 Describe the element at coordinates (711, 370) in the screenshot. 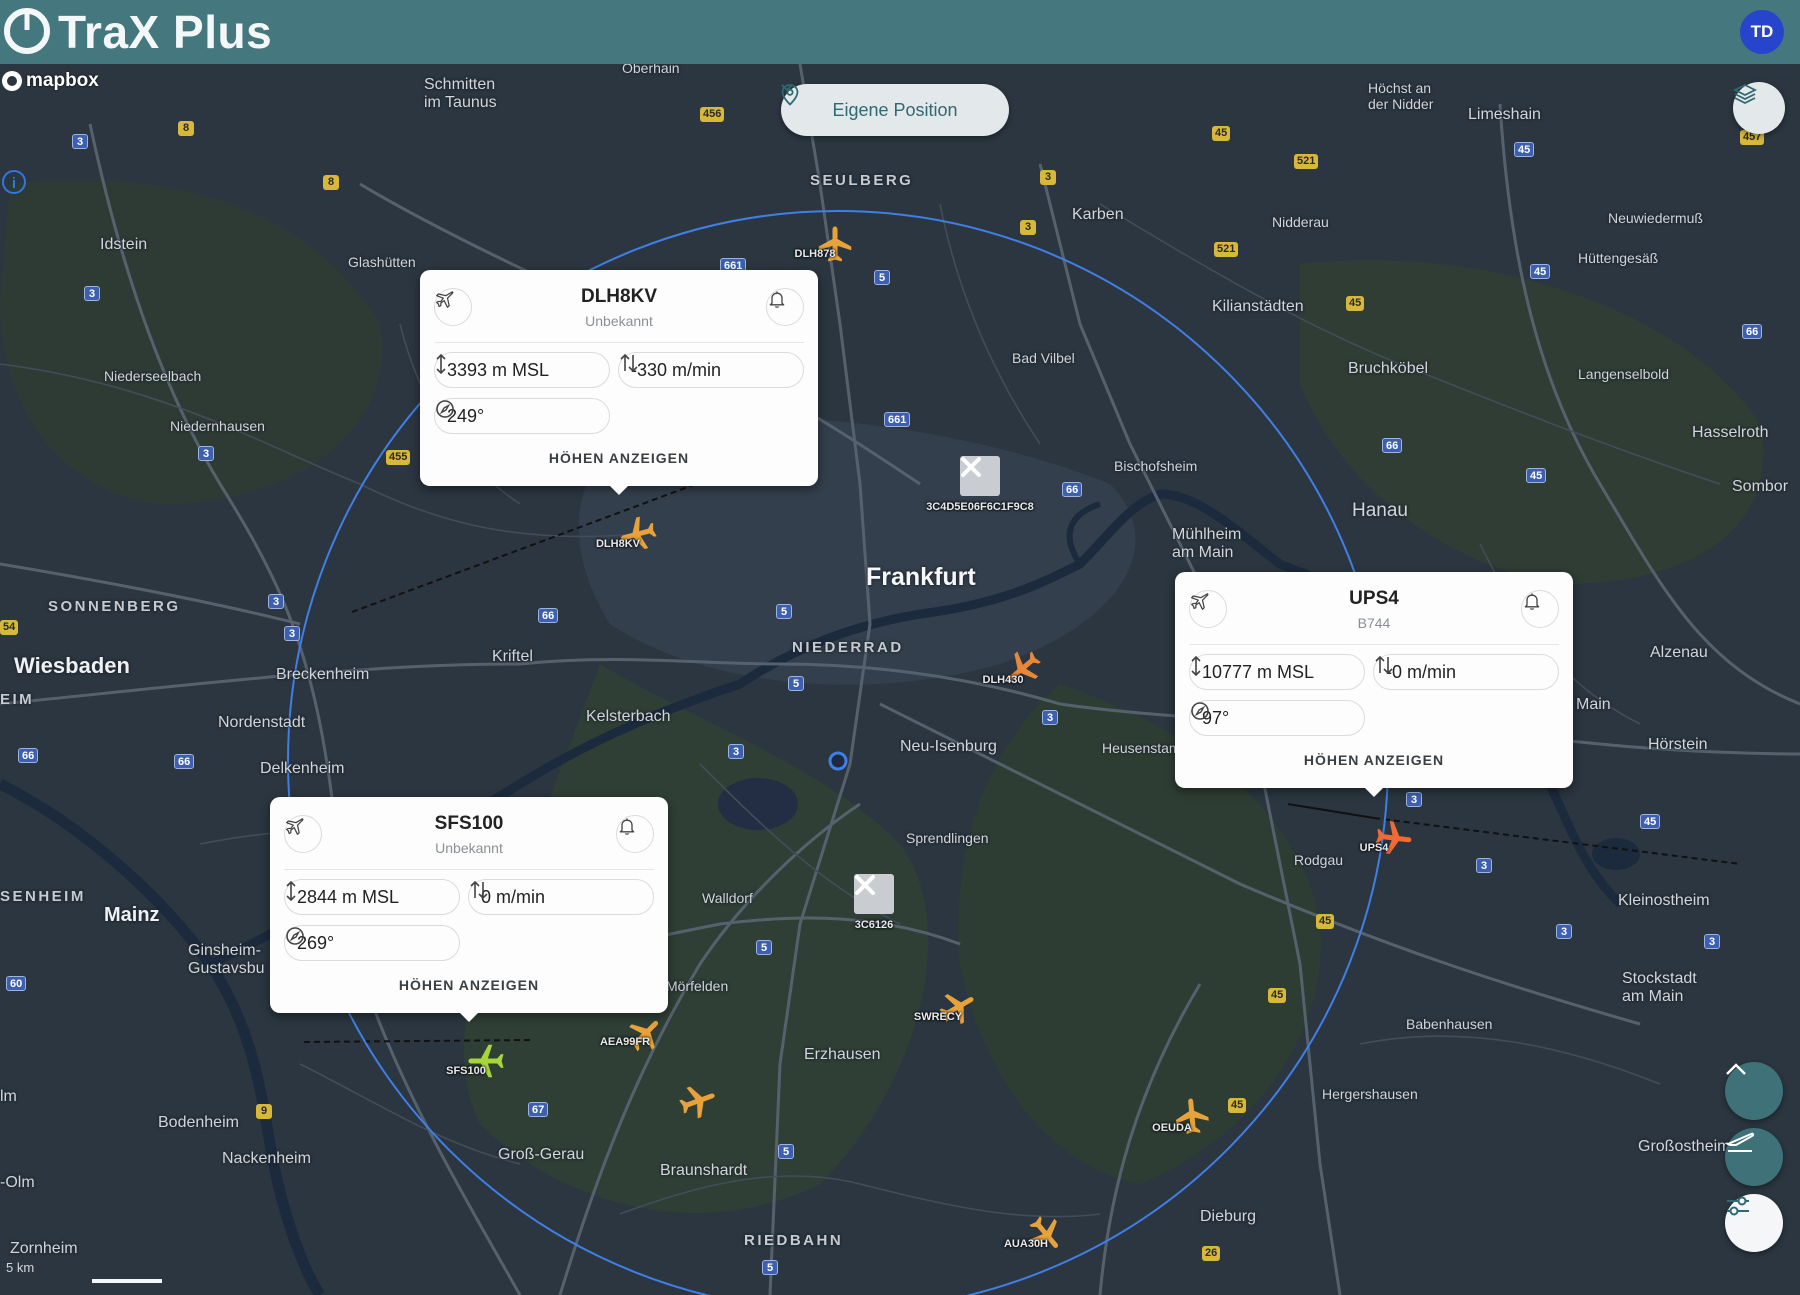

I see `vertical-speed-pill: -330 m/min` at that location.